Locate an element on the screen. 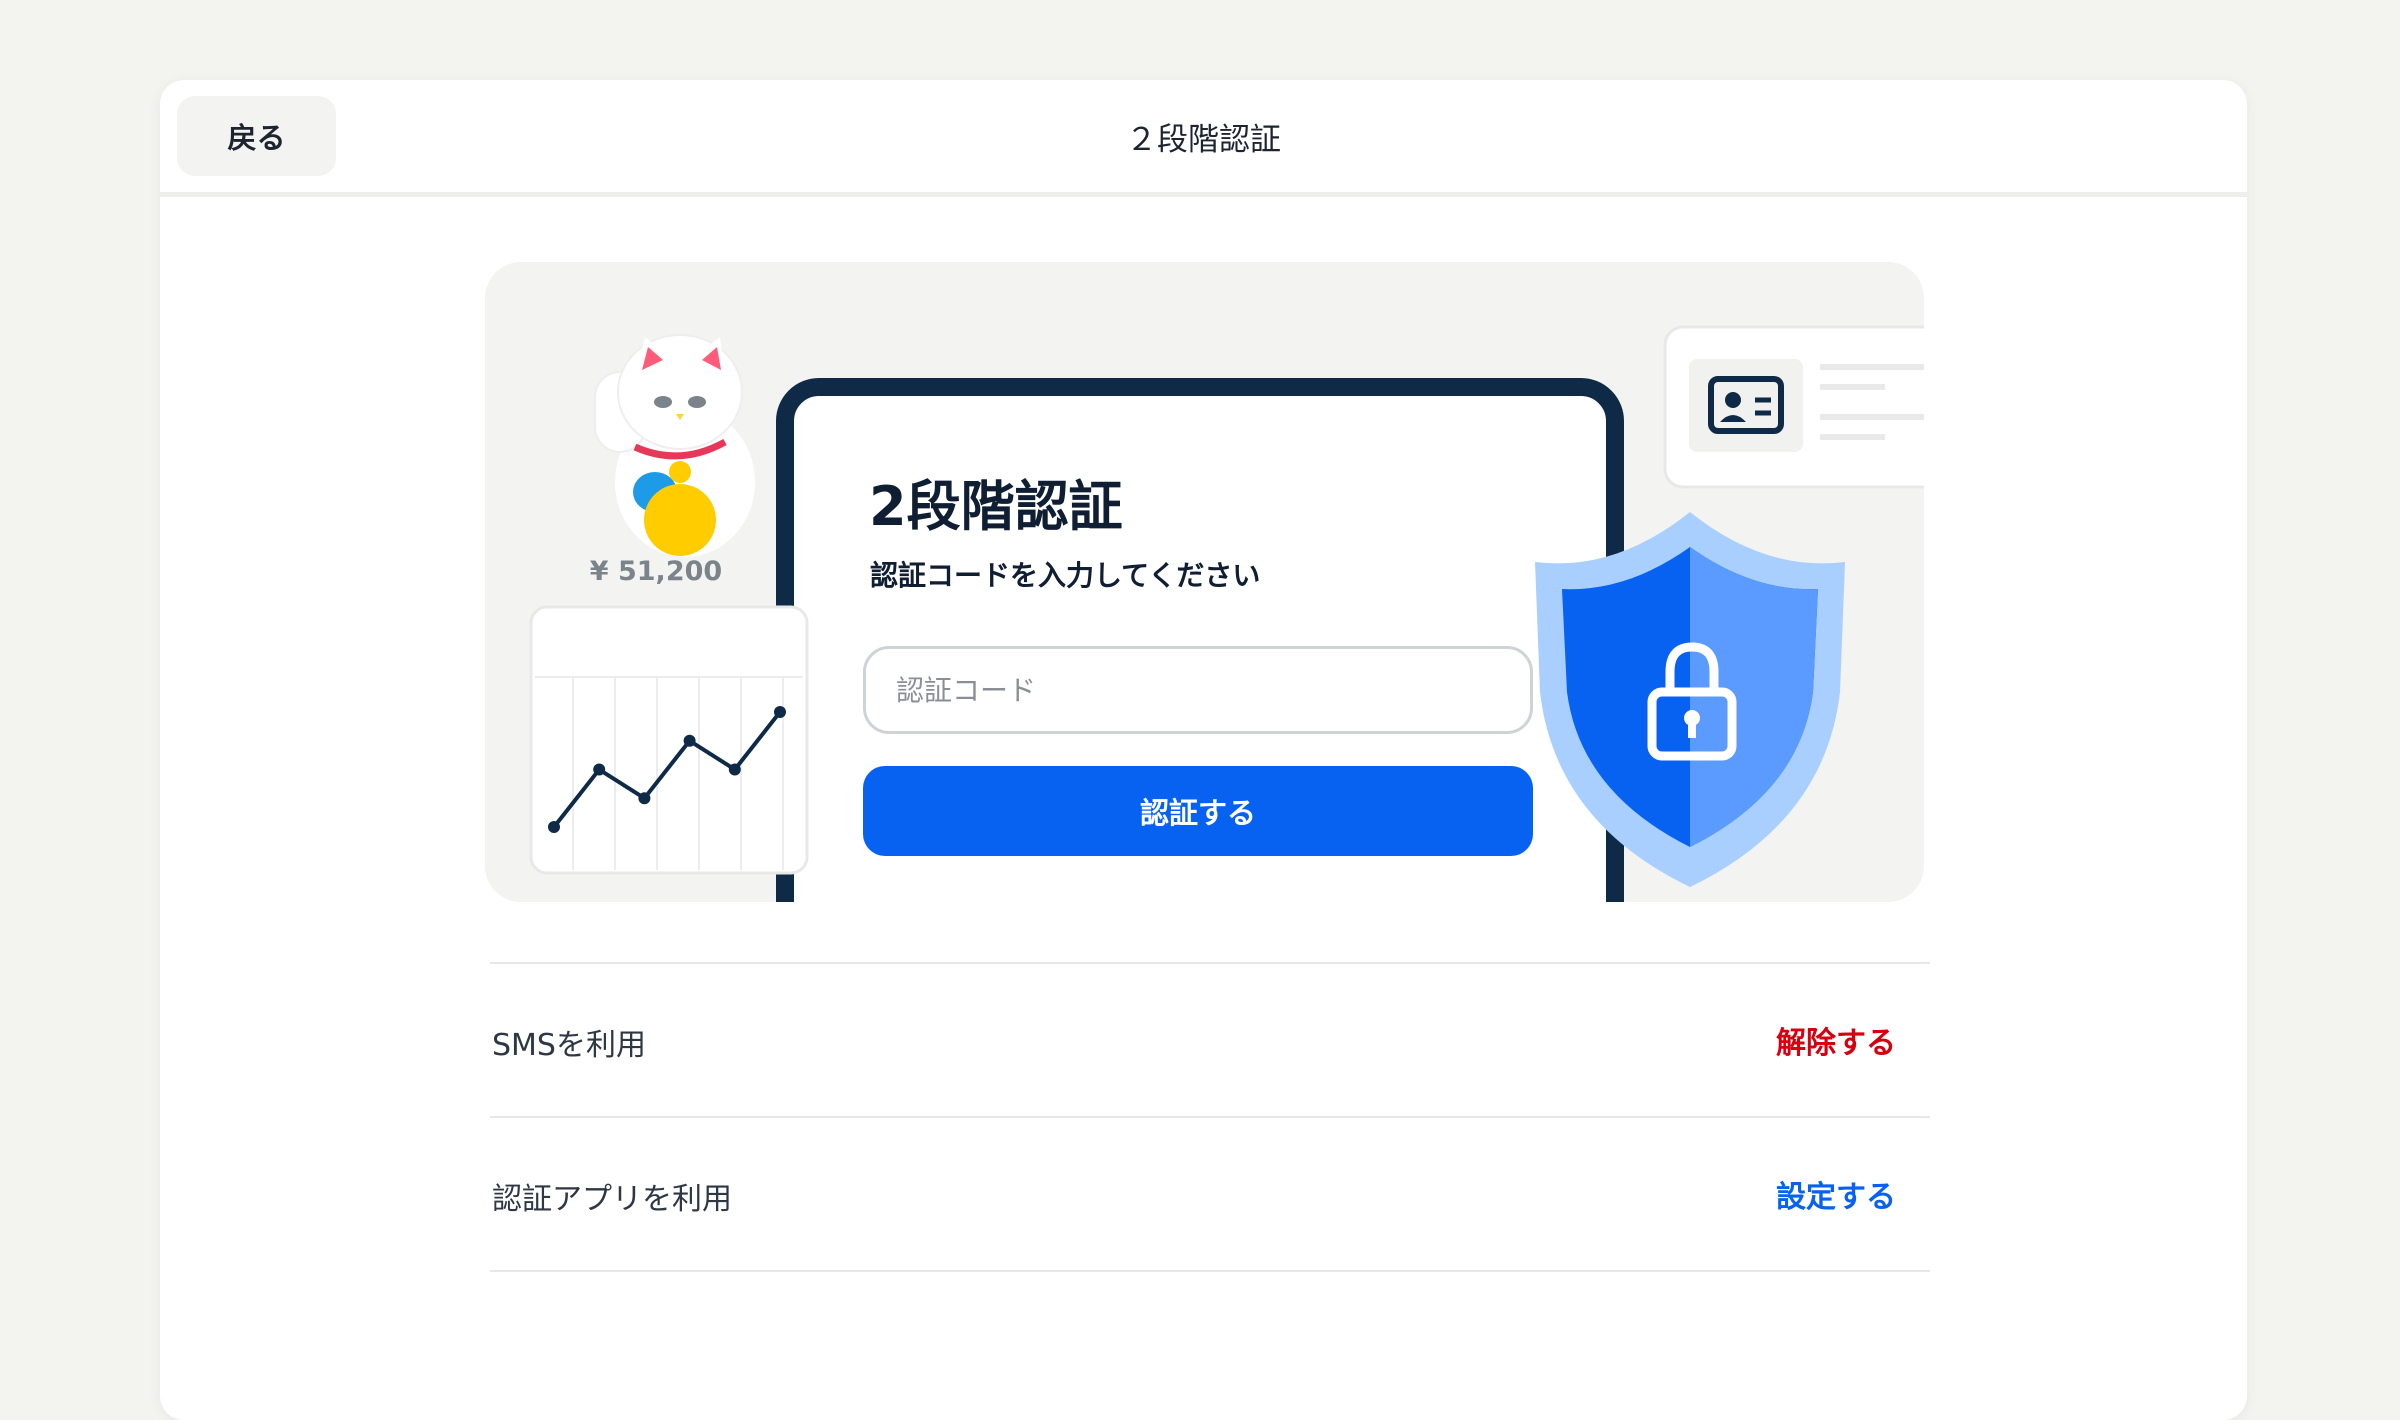 Image resolution: width=2400 pixels, height=1420 pixels. sms-option-label: SMSを利用 is located at coordinates (569, 1045).